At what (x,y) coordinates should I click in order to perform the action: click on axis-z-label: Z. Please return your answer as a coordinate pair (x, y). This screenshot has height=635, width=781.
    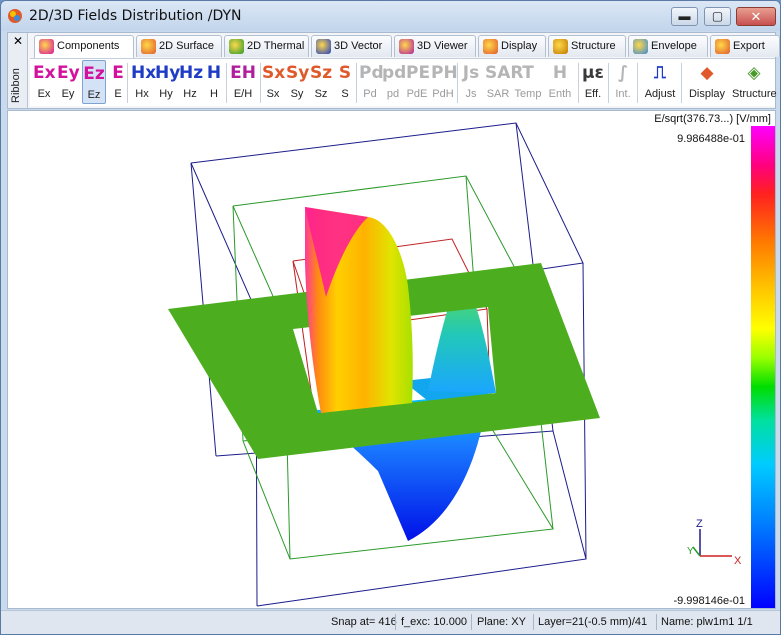
    Looking at the image, I should click on (699, 524).